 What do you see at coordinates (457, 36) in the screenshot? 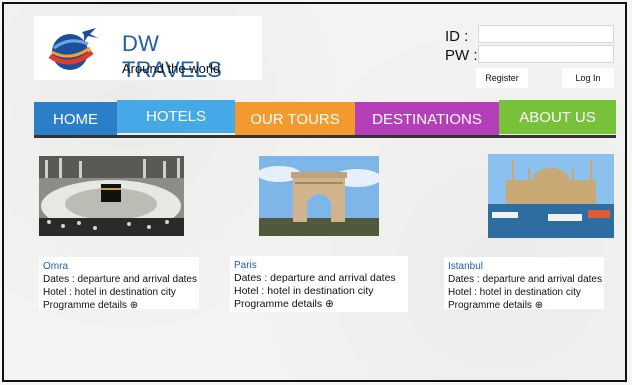
I see `id-label: ID :` at bounding box center [457, 36].